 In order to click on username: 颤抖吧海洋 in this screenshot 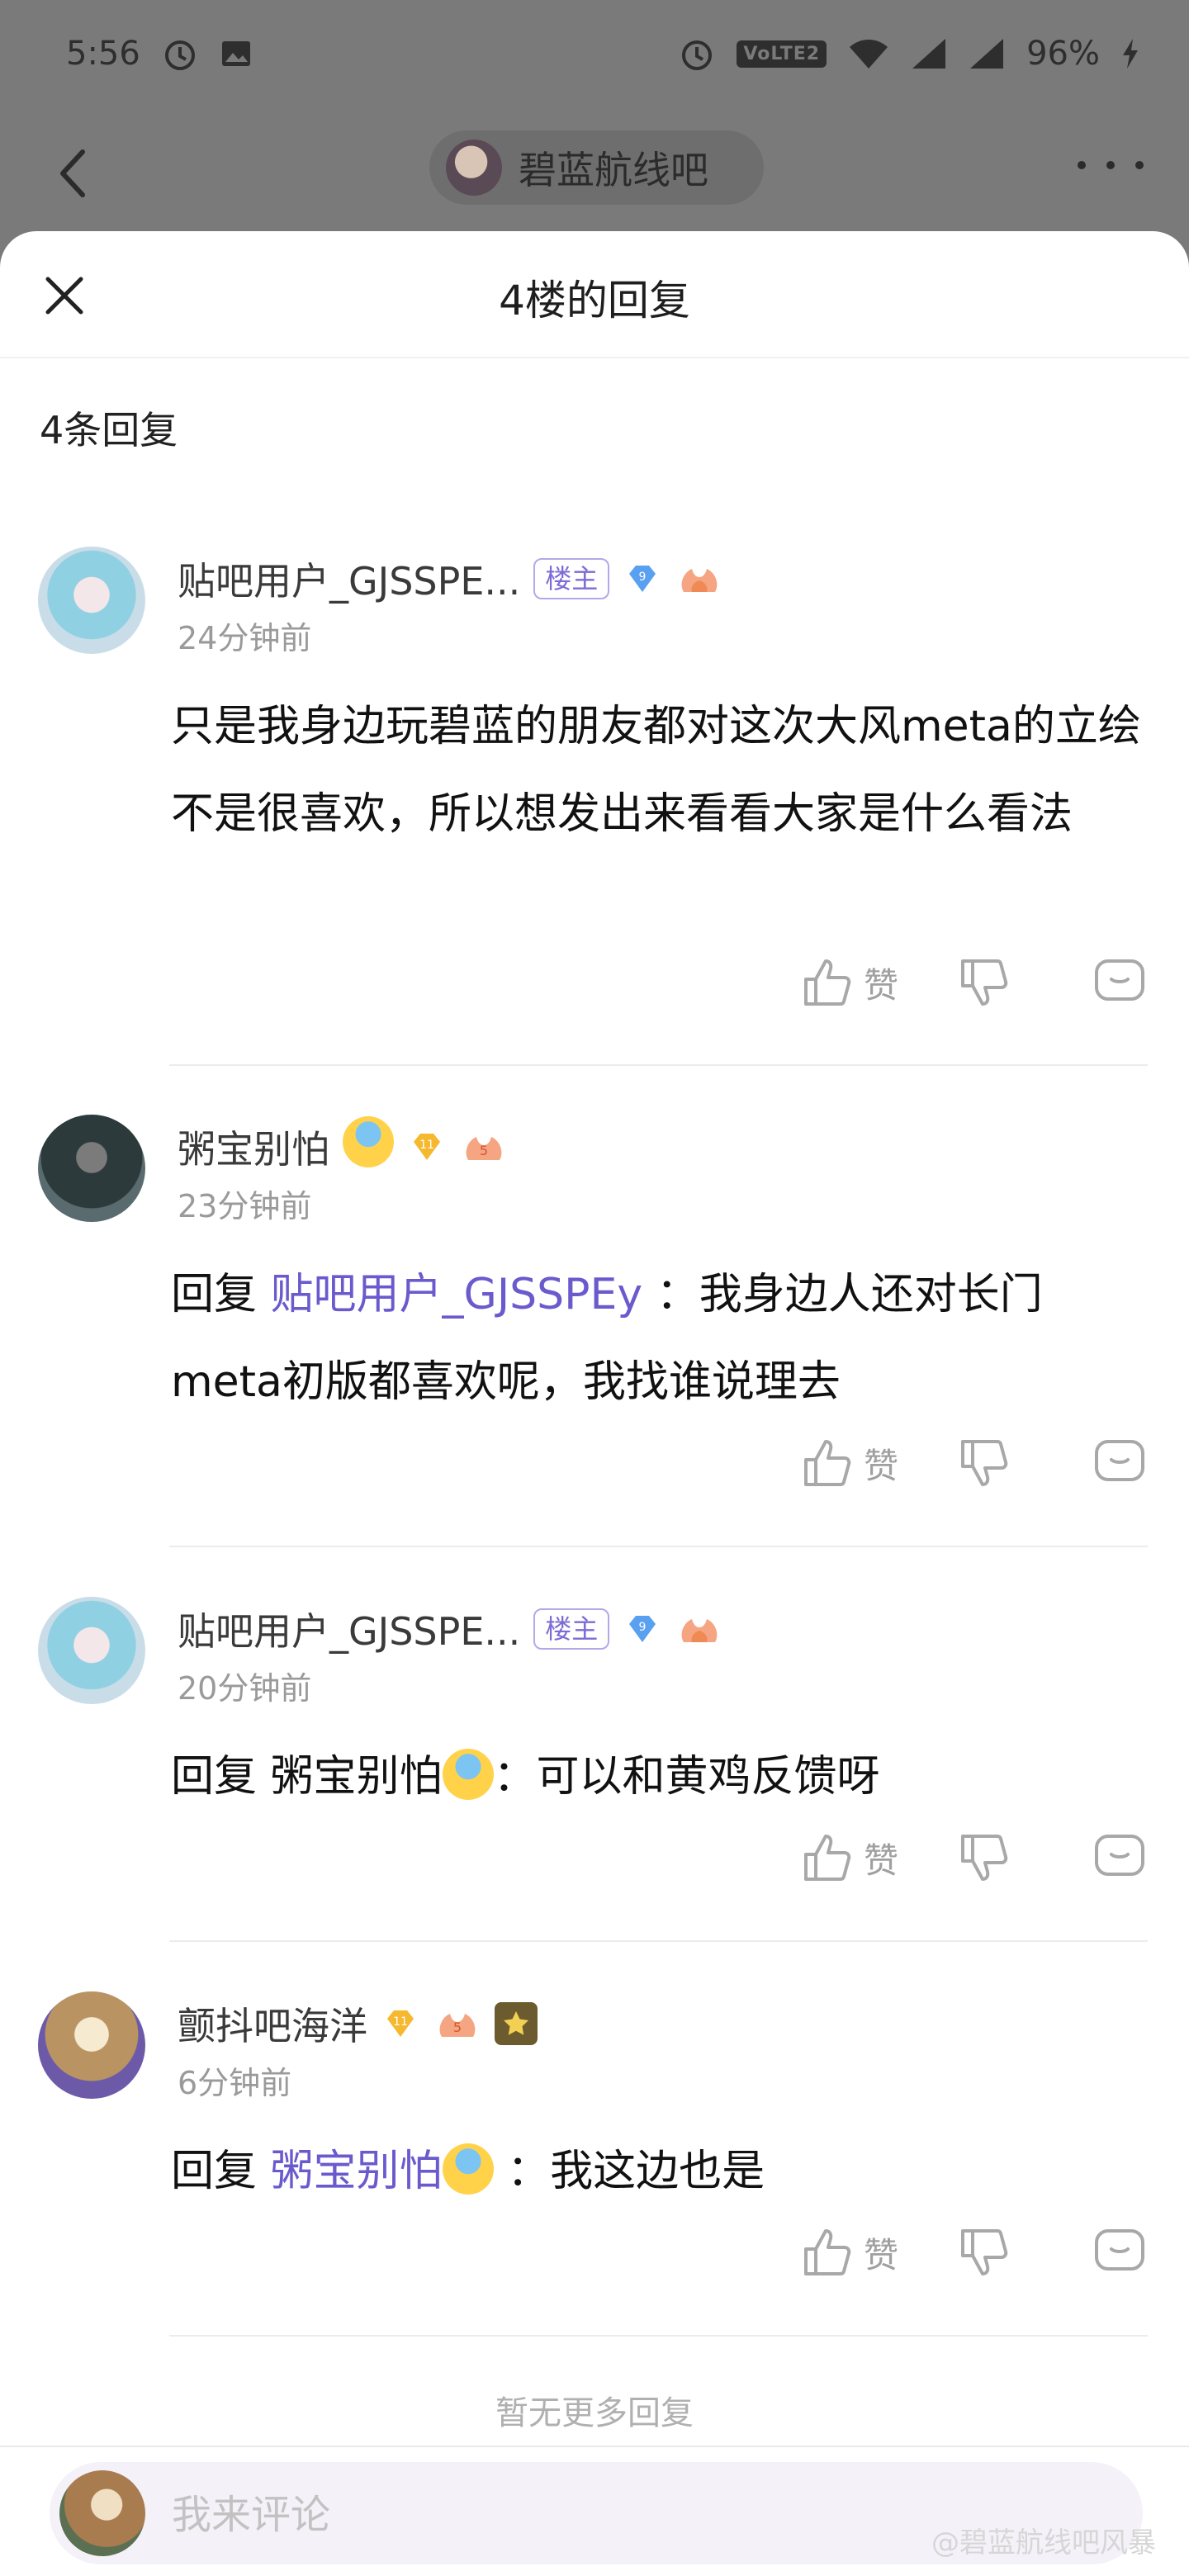, I will do `click(272, 2023)`.